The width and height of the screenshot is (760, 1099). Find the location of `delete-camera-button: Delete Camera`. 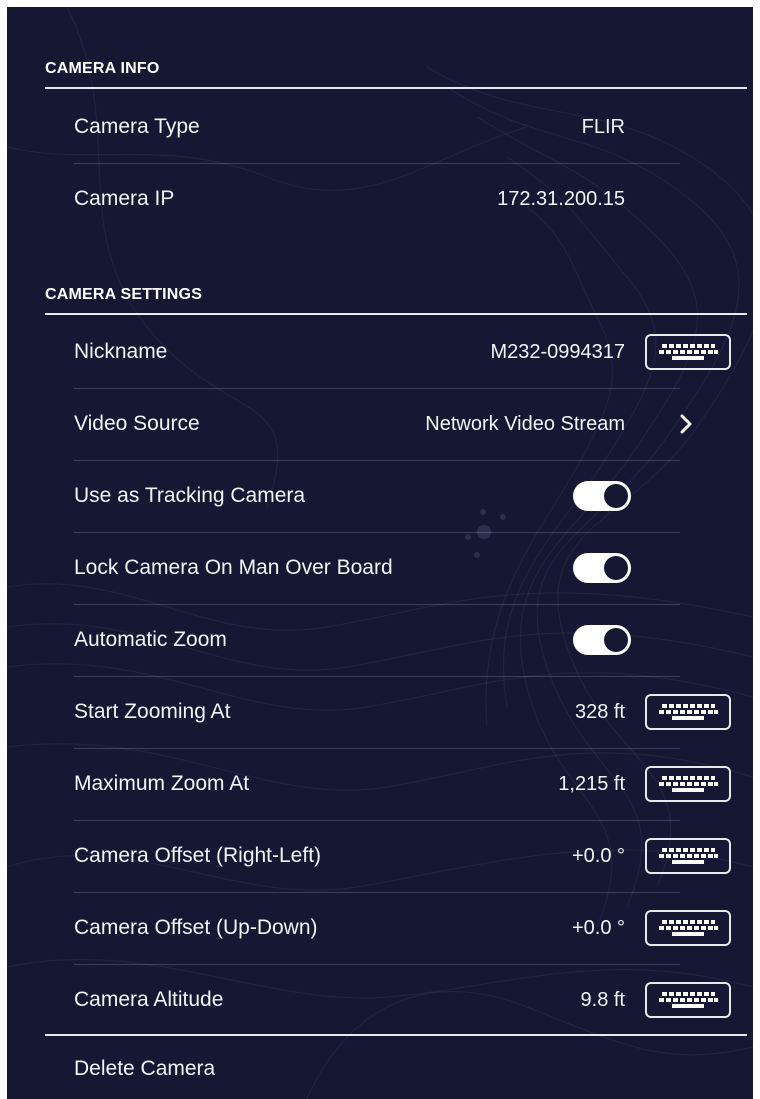

delete-camera-button: Delete Camera is located at coordinates (144, 1069).